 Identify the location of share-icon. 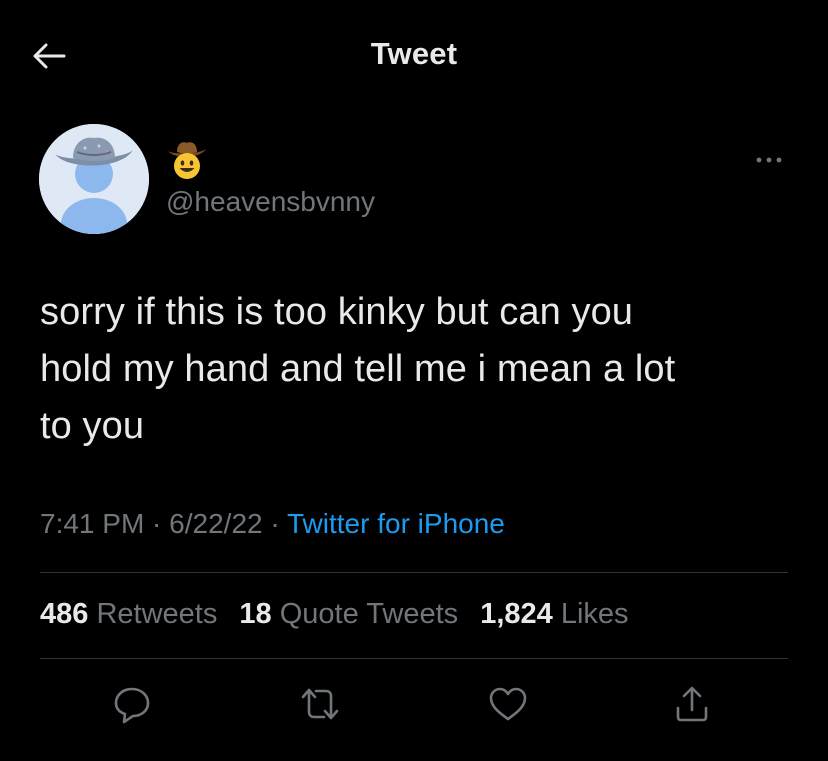
(692, 704).